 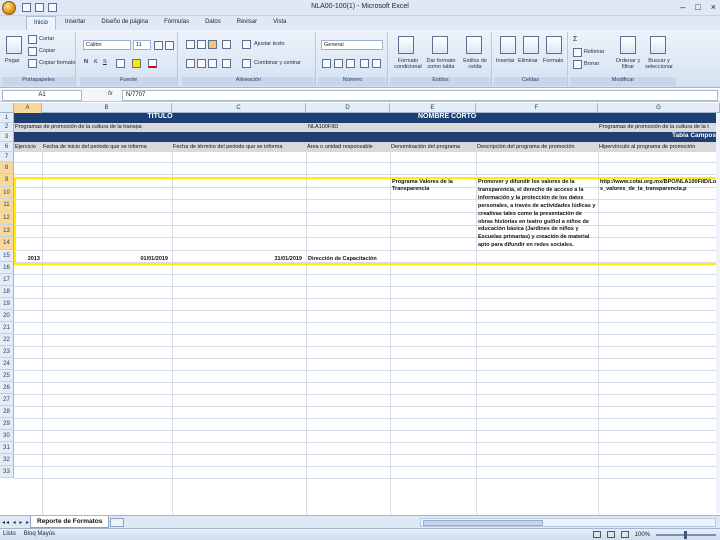 I want to click on format-as-table-icon, so click(x=440, y=45).